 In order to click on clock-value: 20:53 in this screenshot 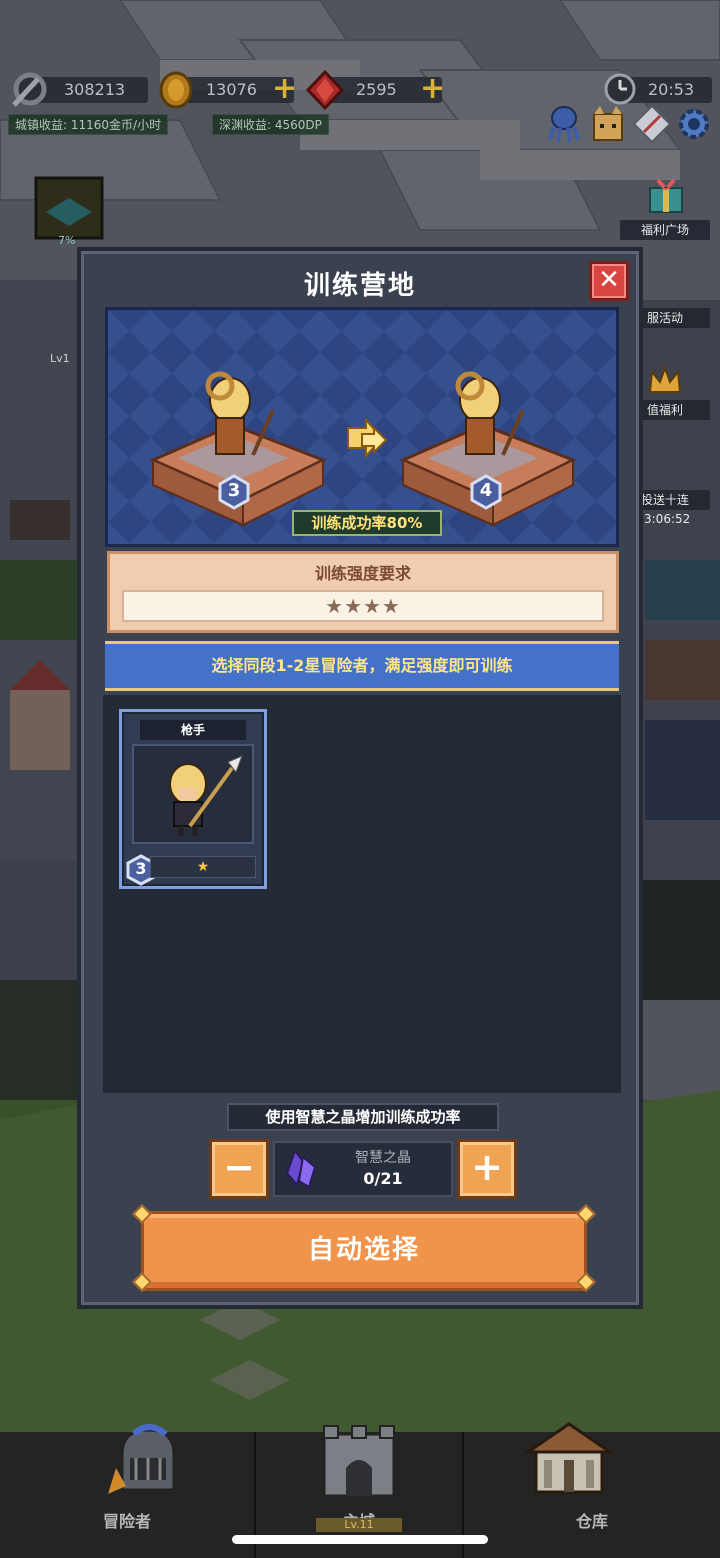, I will do `click(671, 89)`.